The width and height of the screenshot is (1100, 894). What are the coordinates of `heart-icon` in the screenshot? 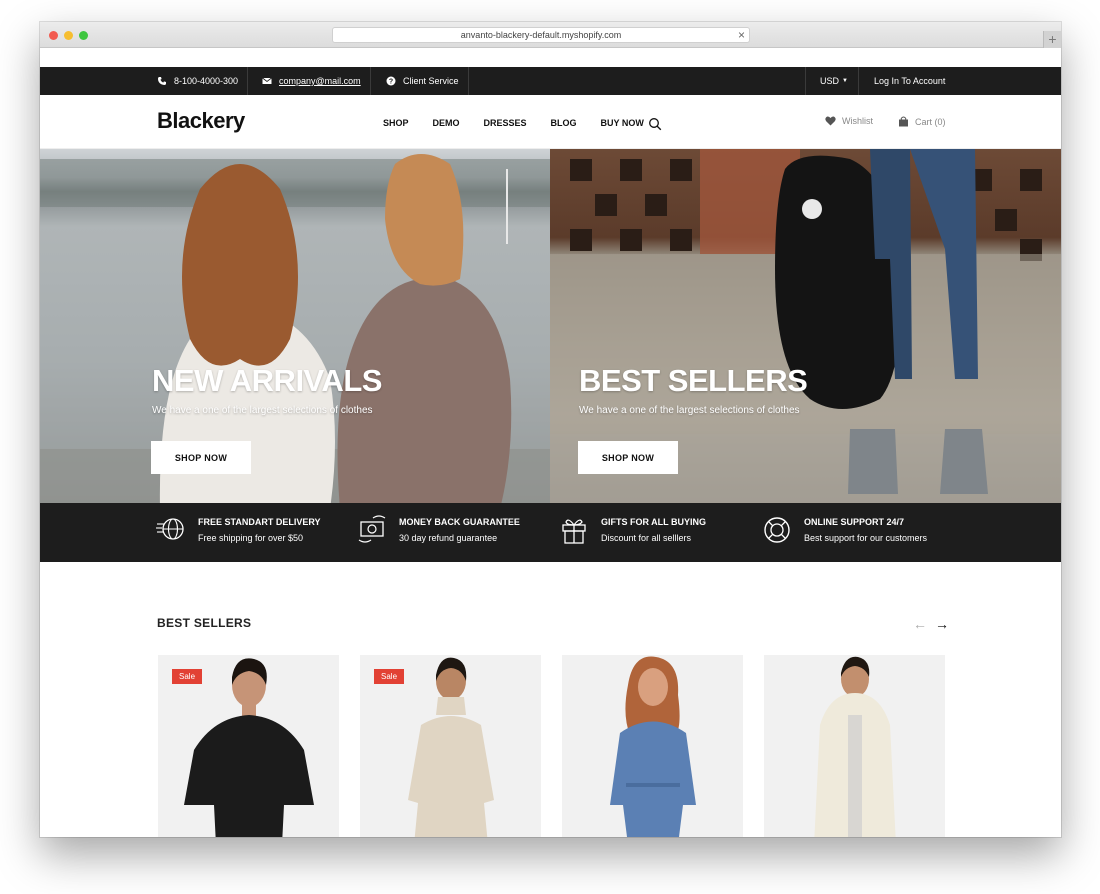 It's located at (830, 121).